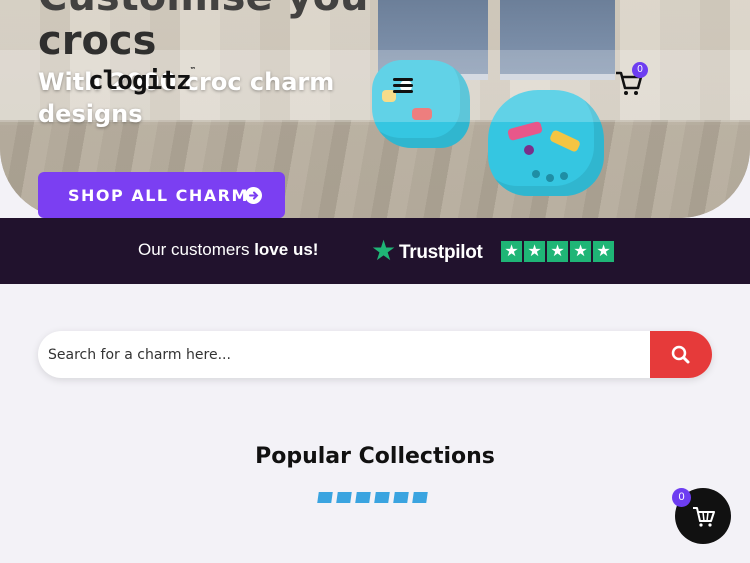 The height and width of the screenshot is (563, 750). Describe the element at coordinates (192, 70) in the screenshot. I see `logo-trademark: ™` at that location.